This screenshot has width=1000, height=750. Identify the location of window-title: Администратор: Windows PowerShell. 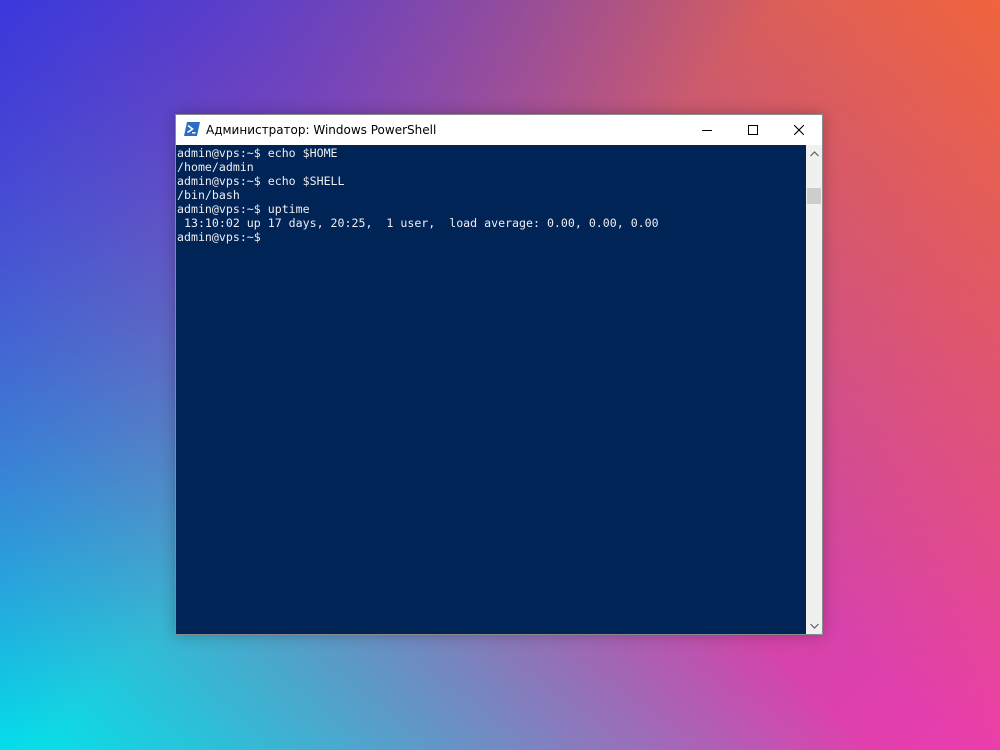
(321, 130).